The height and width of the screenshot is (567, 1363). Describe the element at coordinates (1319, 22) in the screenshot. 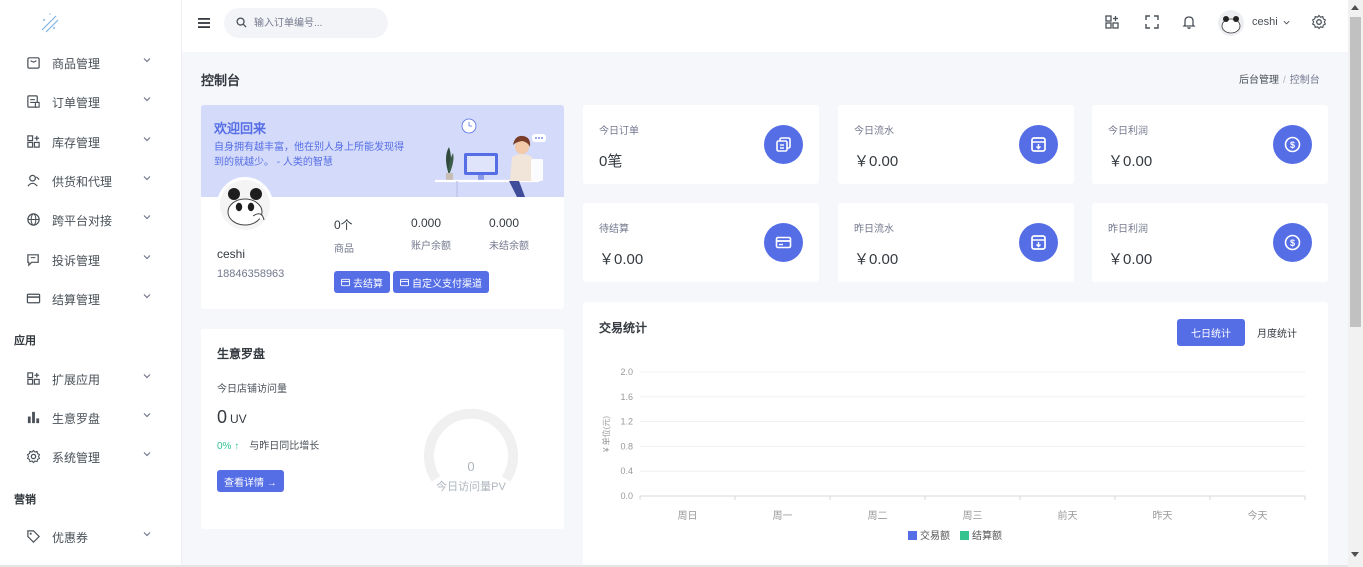

I see `settings-gear-icon` at that location.